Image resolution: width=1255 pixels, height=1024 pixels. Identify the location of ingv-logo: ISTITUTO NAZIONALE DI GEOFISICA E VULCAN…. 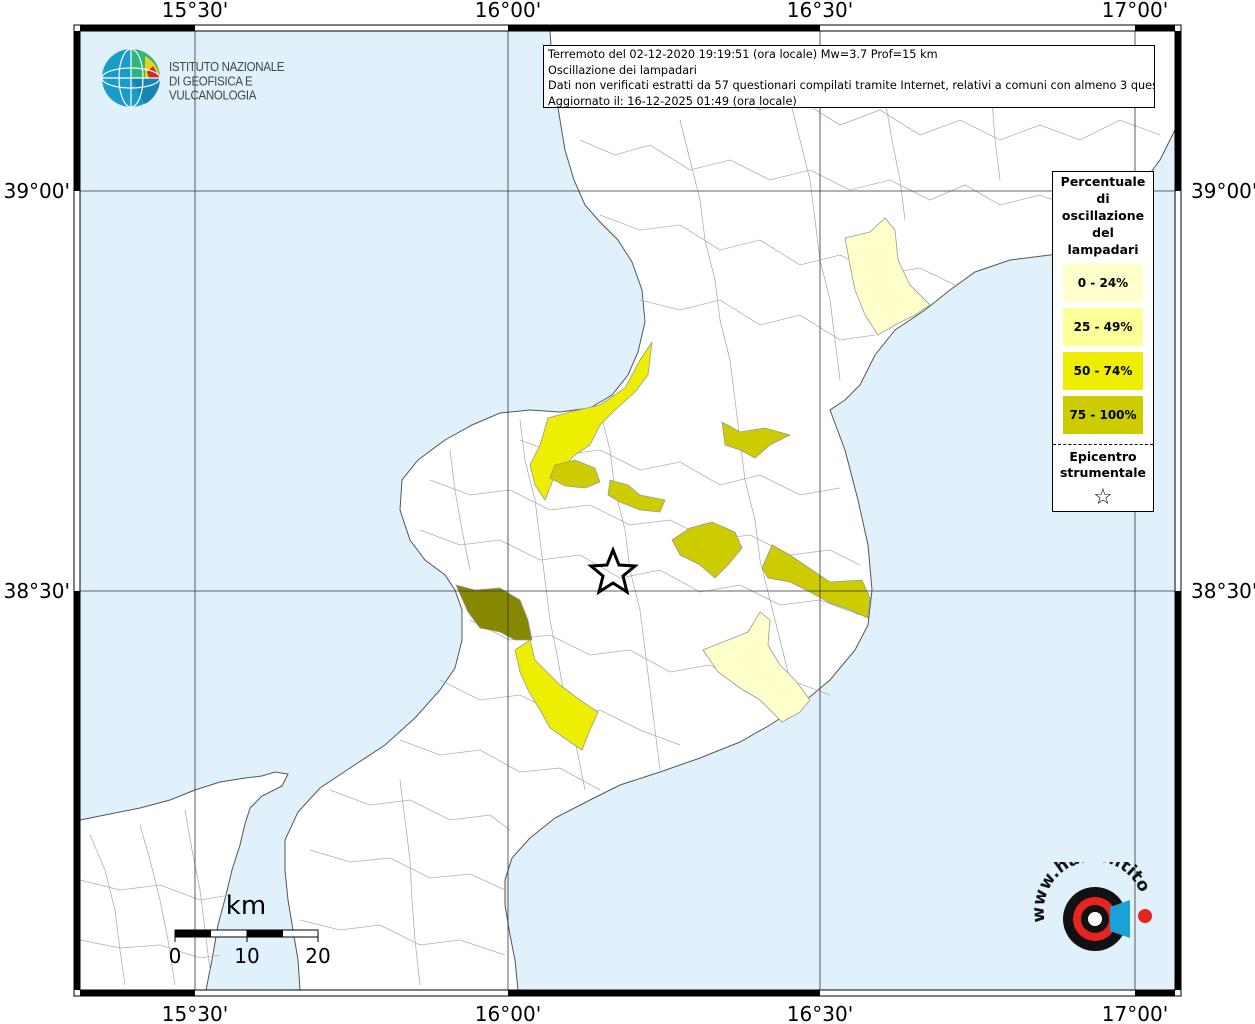
(216, 80).